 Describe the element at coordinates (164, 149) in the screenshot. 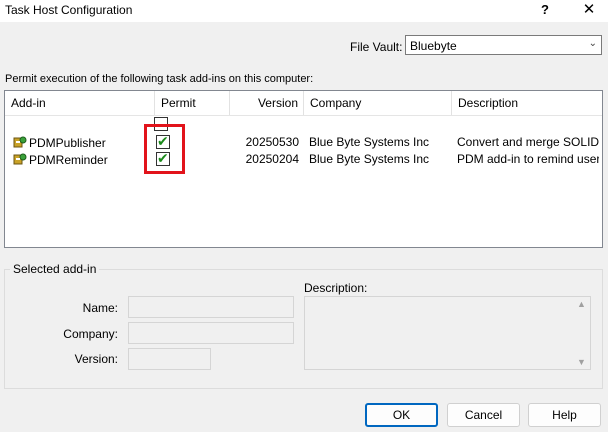

I see `highlight-annotation` at that location.